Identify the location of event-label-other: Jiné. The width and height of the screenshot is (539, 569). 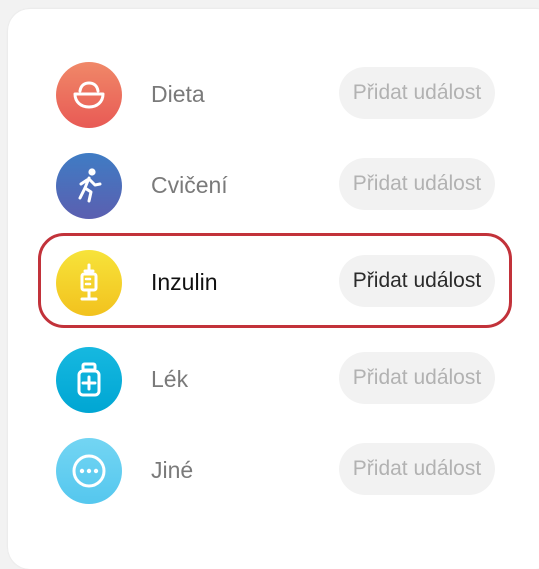
(172, 470).